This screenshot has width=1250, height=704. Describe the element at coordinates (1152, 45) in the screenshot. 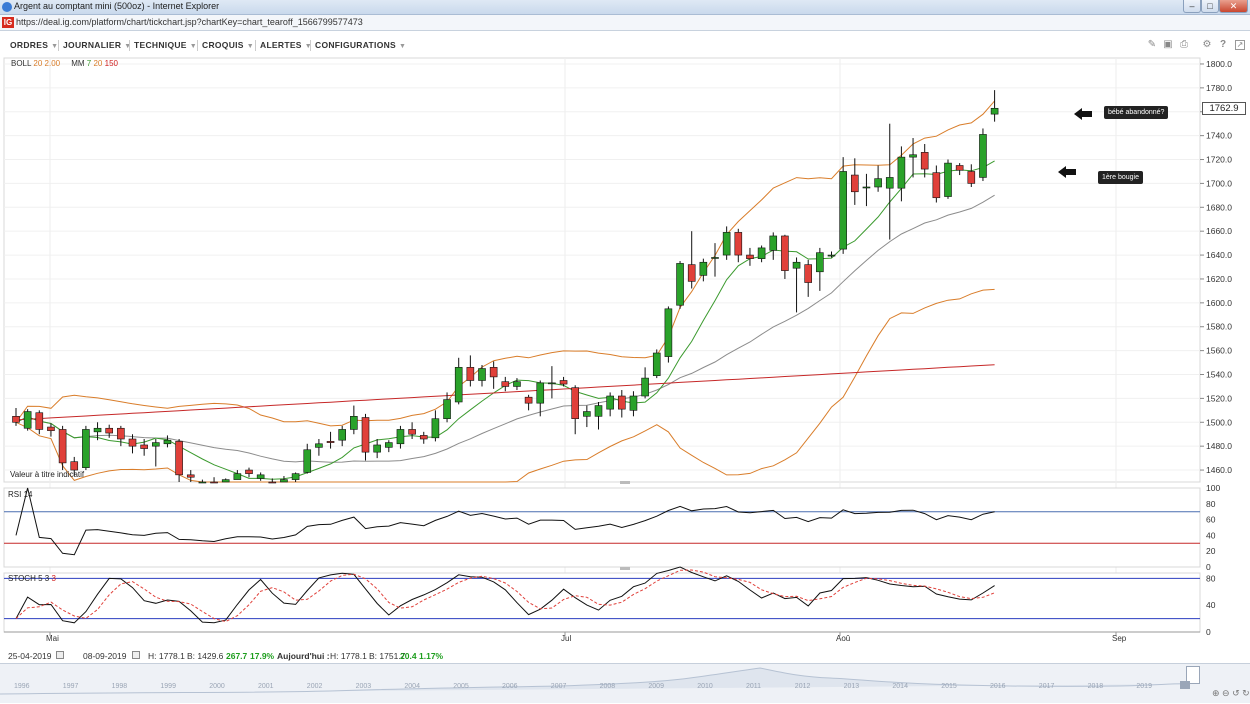

I see `ruler-icon: ✎` at that location.